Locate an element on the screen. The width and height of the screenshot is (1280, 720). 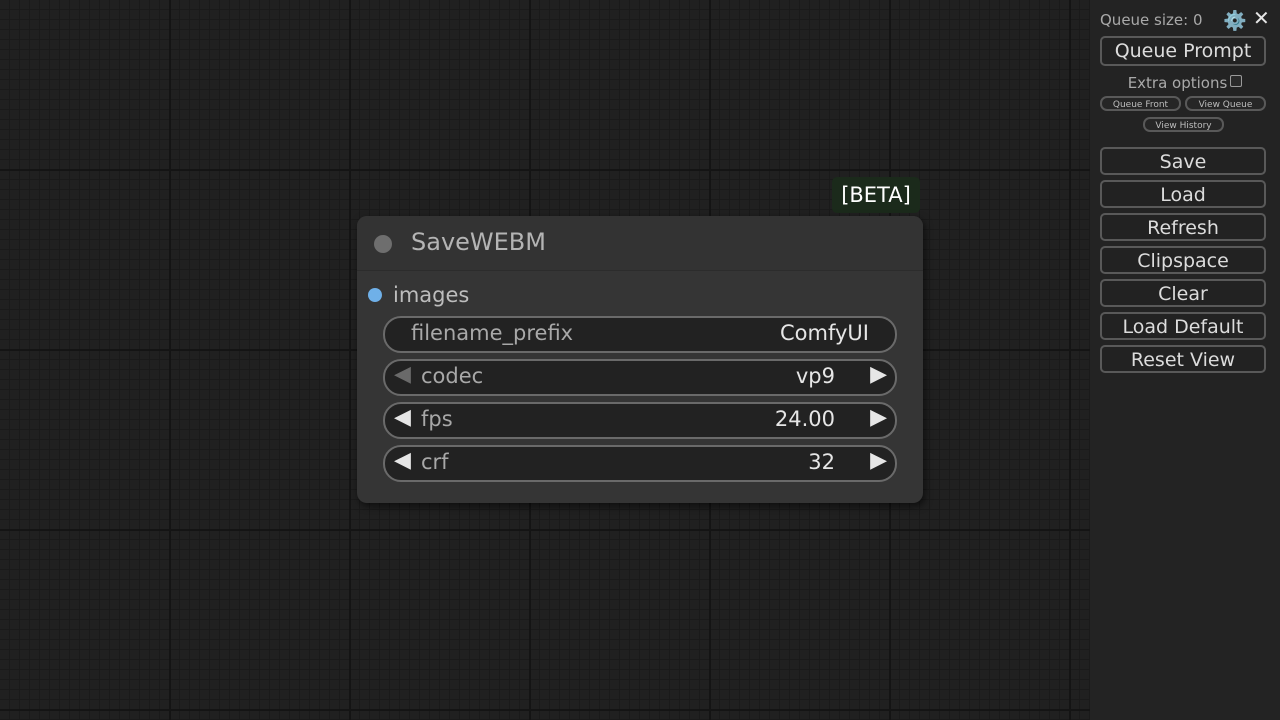
view-queue-button: View Queue is located at coordinates (1225, 103).